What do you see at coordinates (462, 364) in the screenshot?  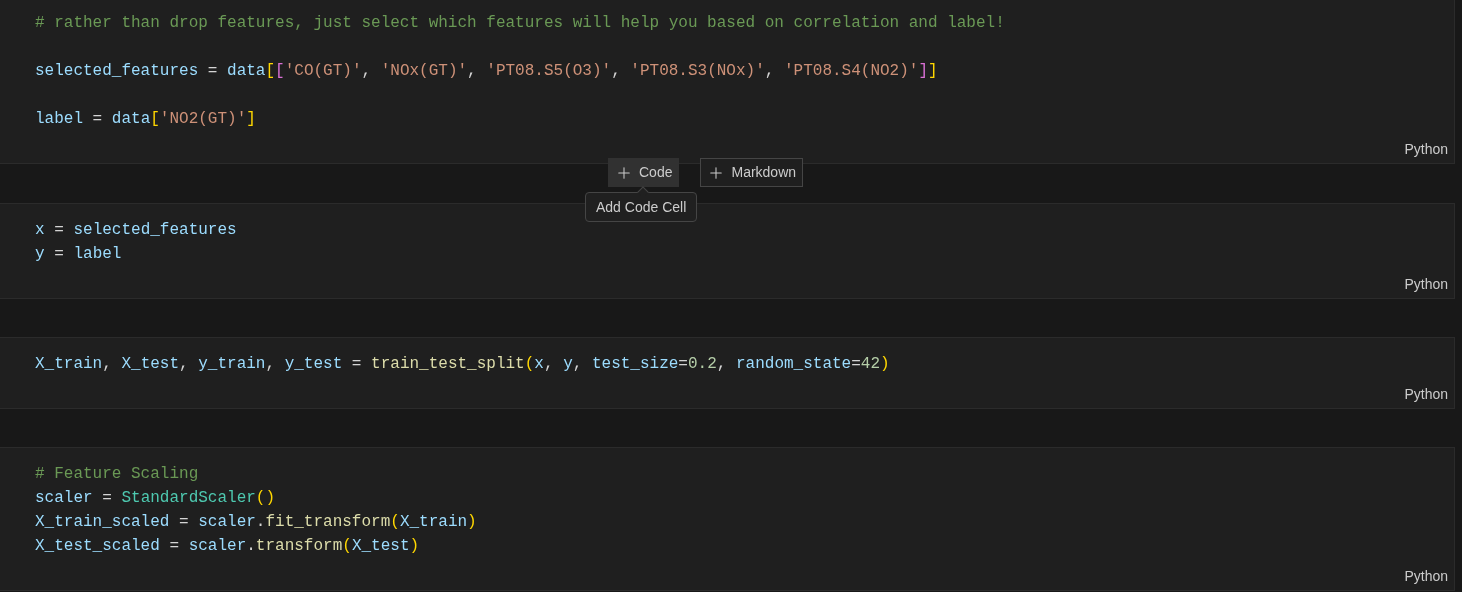 I see `code-line: X_train, X_test, y_train, y_test = train_test_split(x, y, test_size=0.2, random_state=42)` at bounding box center [462, 364].